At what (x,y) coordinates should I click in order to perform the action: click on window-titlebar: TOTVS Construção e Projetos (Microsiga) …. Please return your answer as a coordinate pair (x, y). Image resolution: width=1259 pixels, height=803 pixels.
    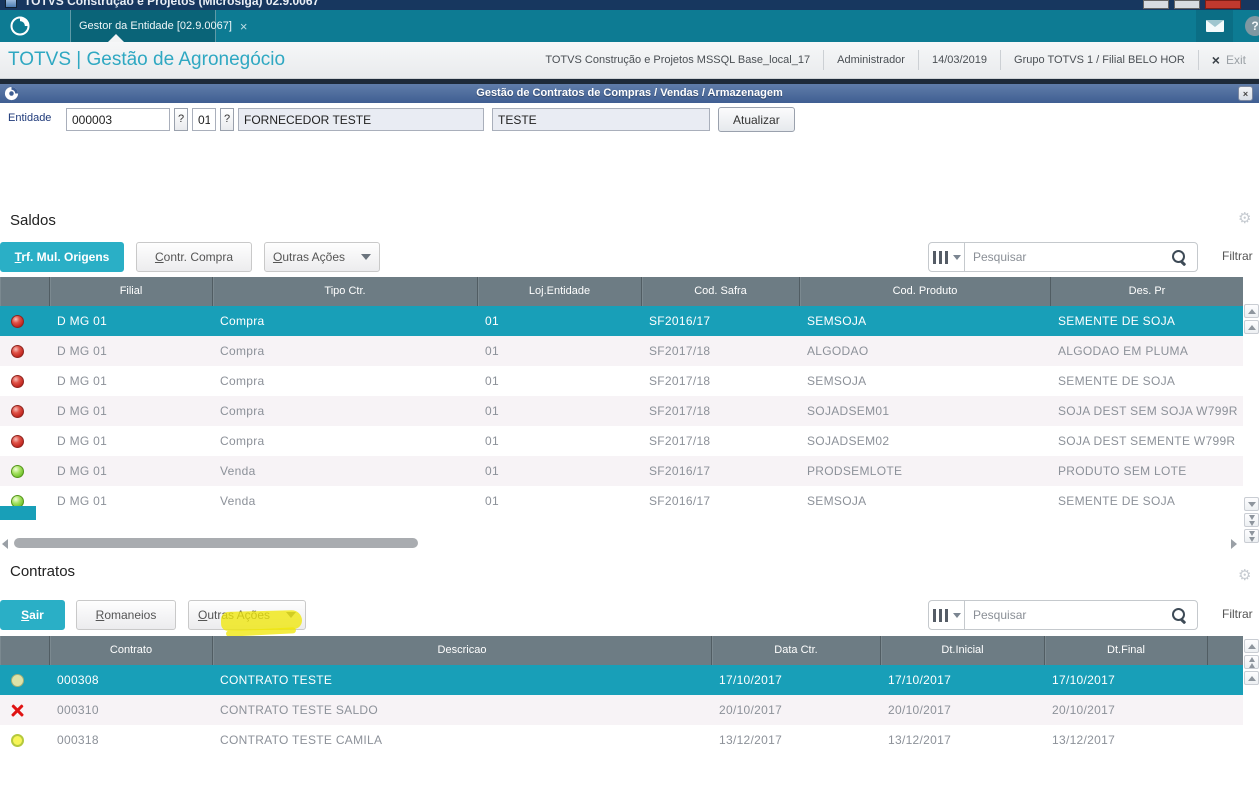
    Looking at the image, I should click on (629, 5).